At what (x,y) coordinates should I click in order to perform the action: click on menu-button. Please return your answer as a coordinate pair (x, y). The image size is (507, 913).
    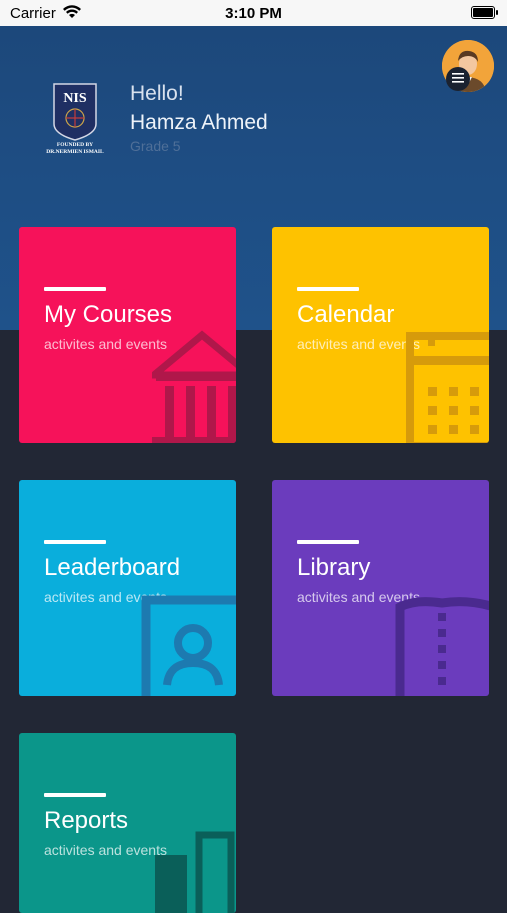
    Looking at the image, I should click on (458, 79).